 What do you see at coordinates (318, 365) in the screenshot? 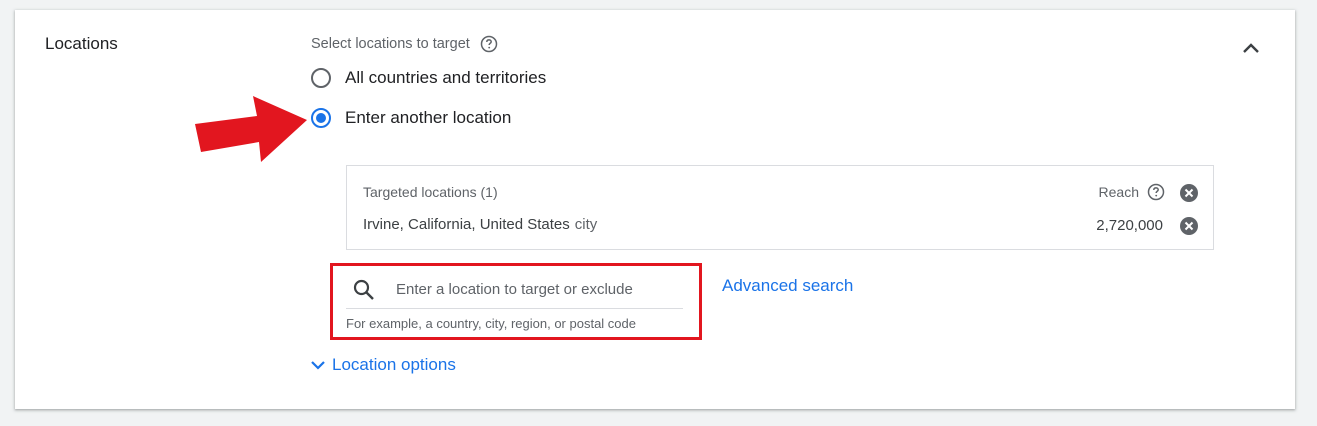
I see `chevron-down-icon` at bounding box center [318, 365].